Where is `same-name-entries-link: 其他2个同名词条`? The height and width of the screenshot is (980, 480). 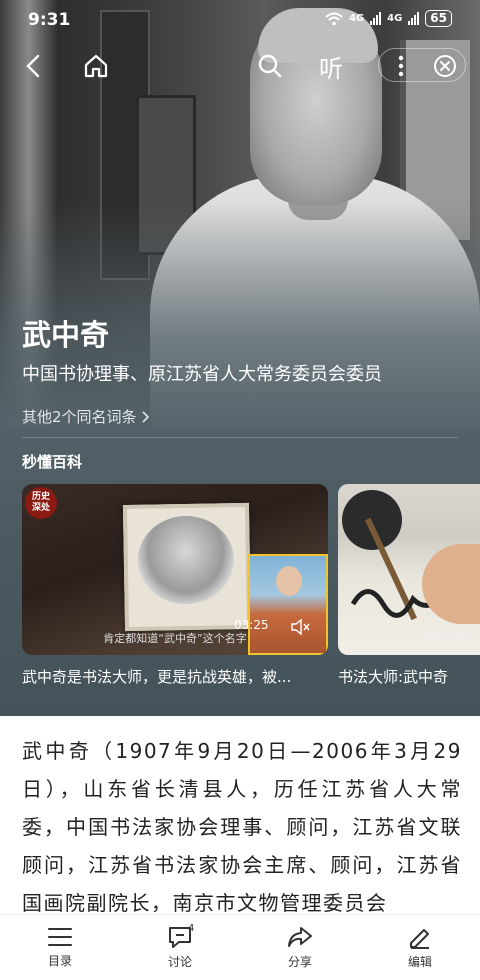
same-name-entries-link: 其他2个同名词条 is located at coordinates (85, 416).